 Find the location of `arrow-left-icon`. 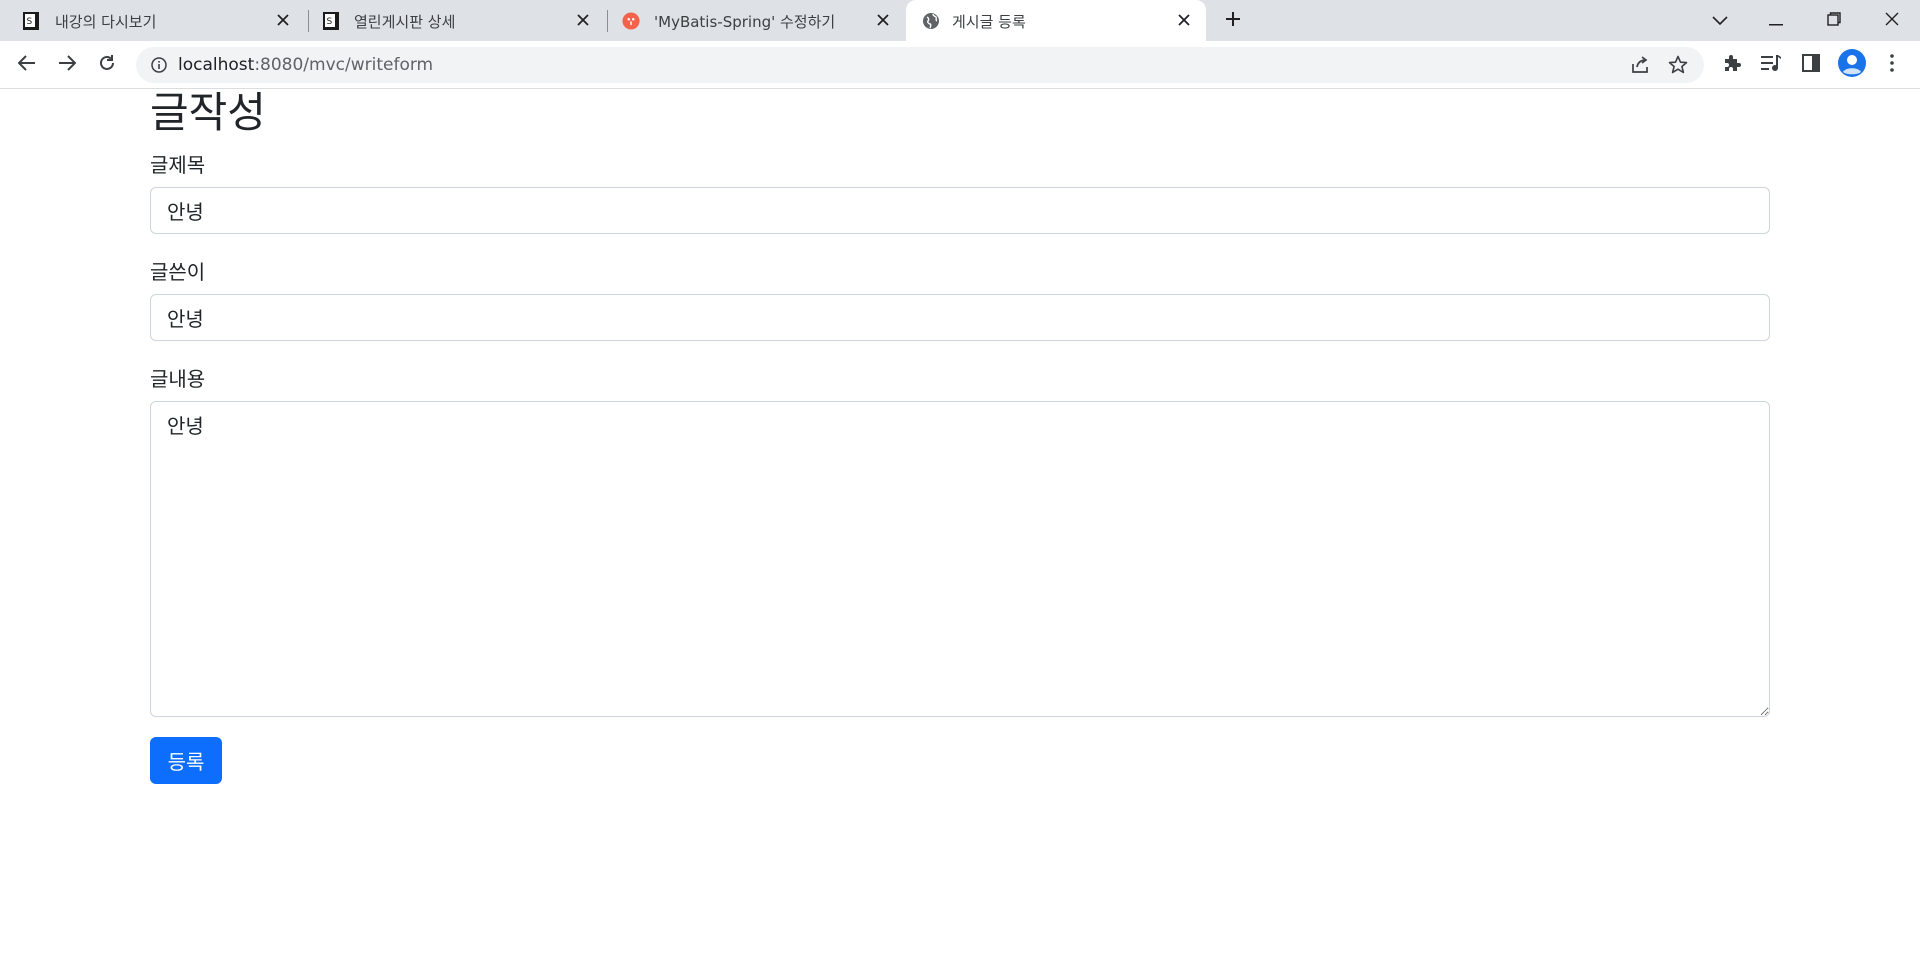

arrow-left-icon is located at coordinates (26, 65).